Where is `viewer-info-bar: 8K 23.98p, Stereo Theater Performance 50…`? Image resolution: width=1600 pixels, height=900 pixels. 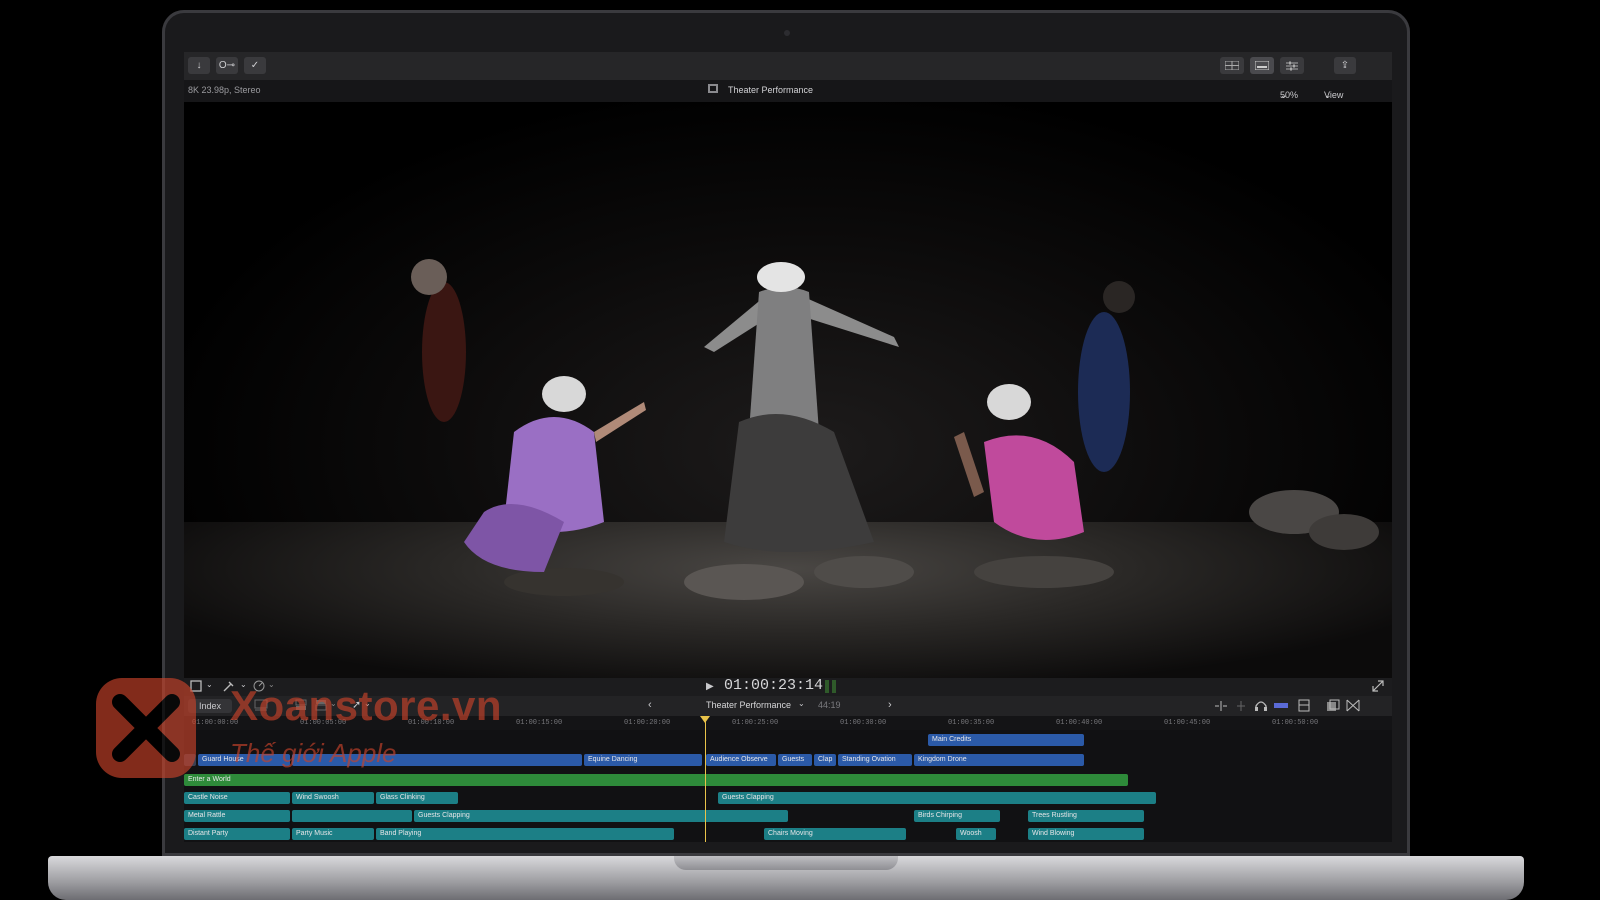
viewer-info-bar: 8K 23.98p, Stereo Theater Performance 50… is located at coordinates (788, 91).